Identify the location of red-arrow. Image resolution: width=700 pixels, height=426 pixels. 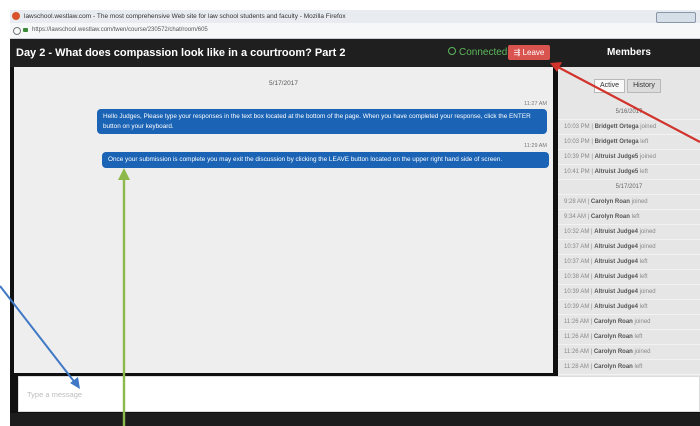
(625, 102).